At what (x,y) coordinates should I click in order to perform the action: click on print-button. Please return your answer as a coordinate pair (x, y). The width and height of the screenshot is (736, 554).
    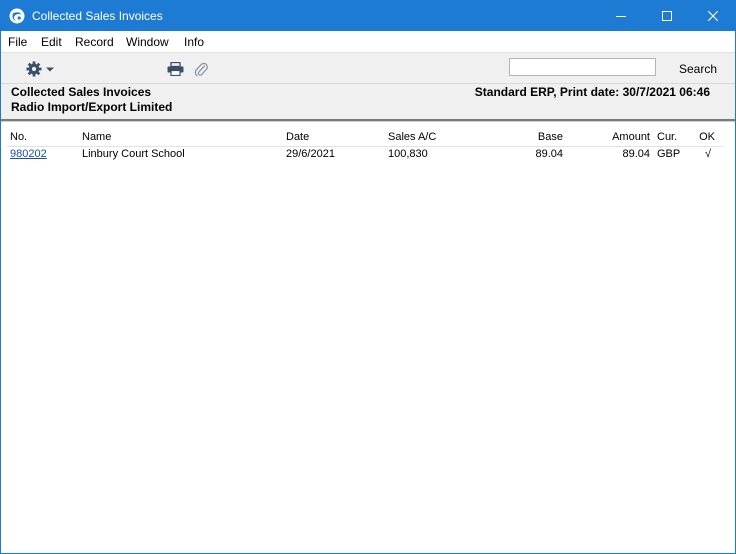
    Looking at the image, I should click on (175, 70).